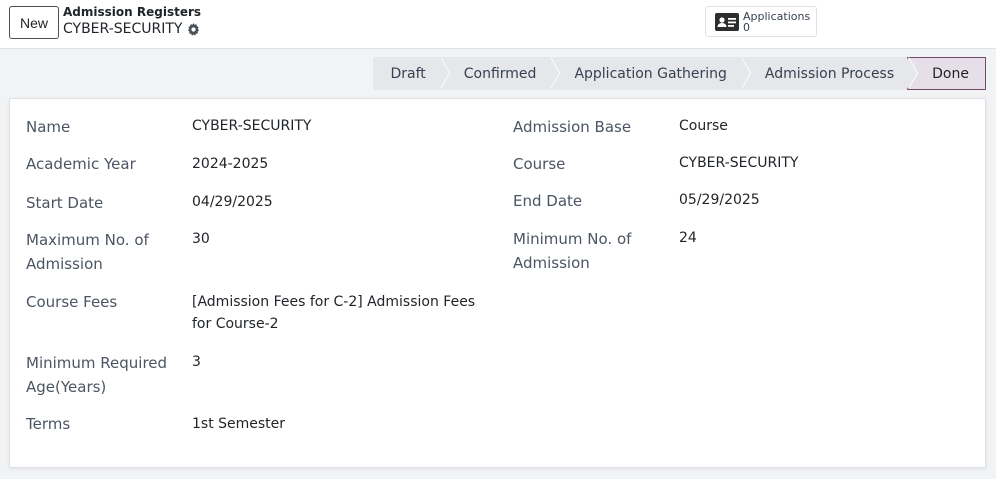 Image resolution: width=996 pixels, height=479 pixels. I want to click on smart-button-count: 0, so click(746, 27).